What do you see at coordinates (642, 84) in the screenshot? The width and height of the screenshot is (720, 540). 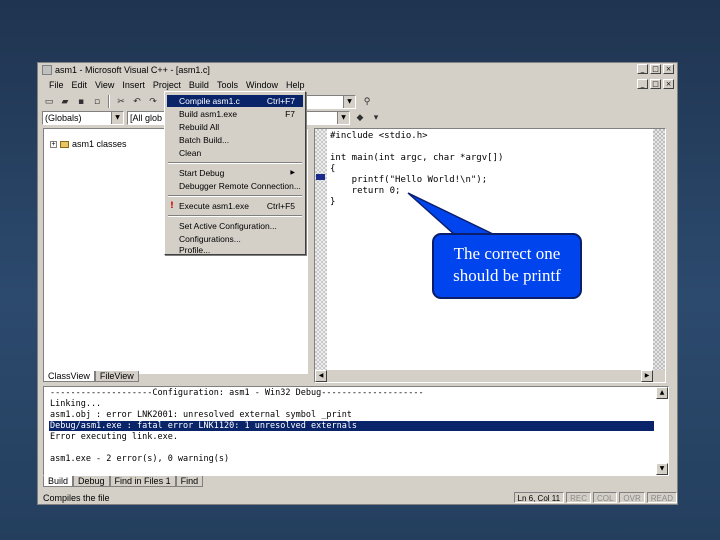 I see `doc-minimize-button: _` at bounding box center [642, 84].